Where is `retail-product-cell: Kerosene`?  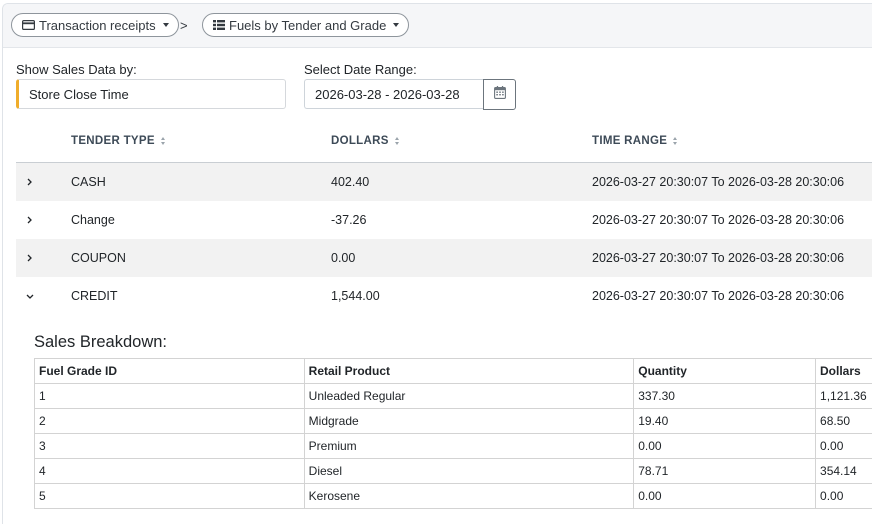
retail-product-cell: Kerosene is located at coordinates (469, 496).